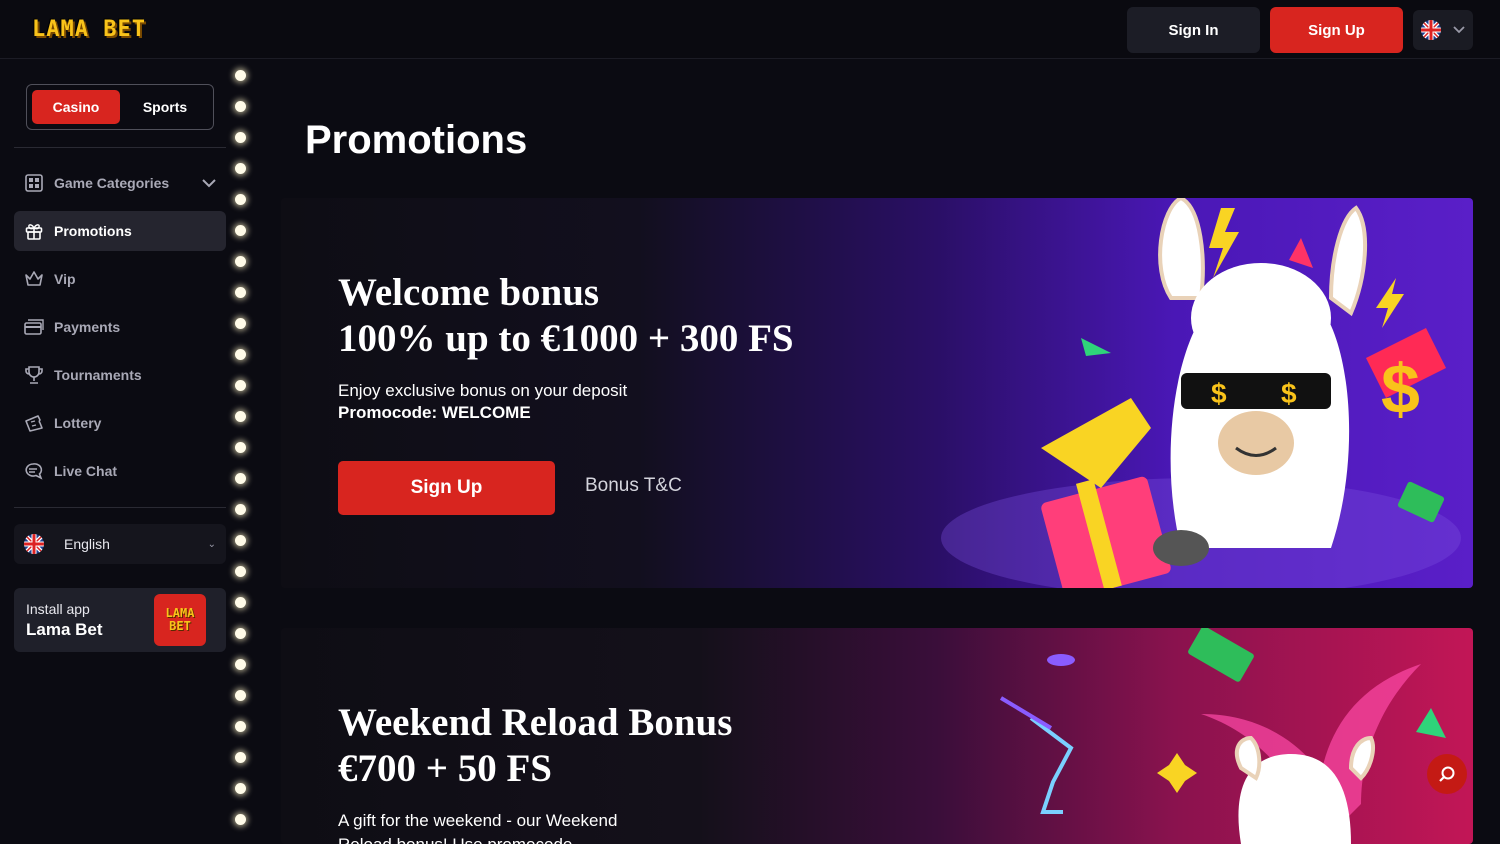 Image resolution: width=1500 pixels, height=844 pixels. Describe the element at coordinates (446, 488) in the screenshot. I see `promo-sign-up-button: Sign Up` at that location.